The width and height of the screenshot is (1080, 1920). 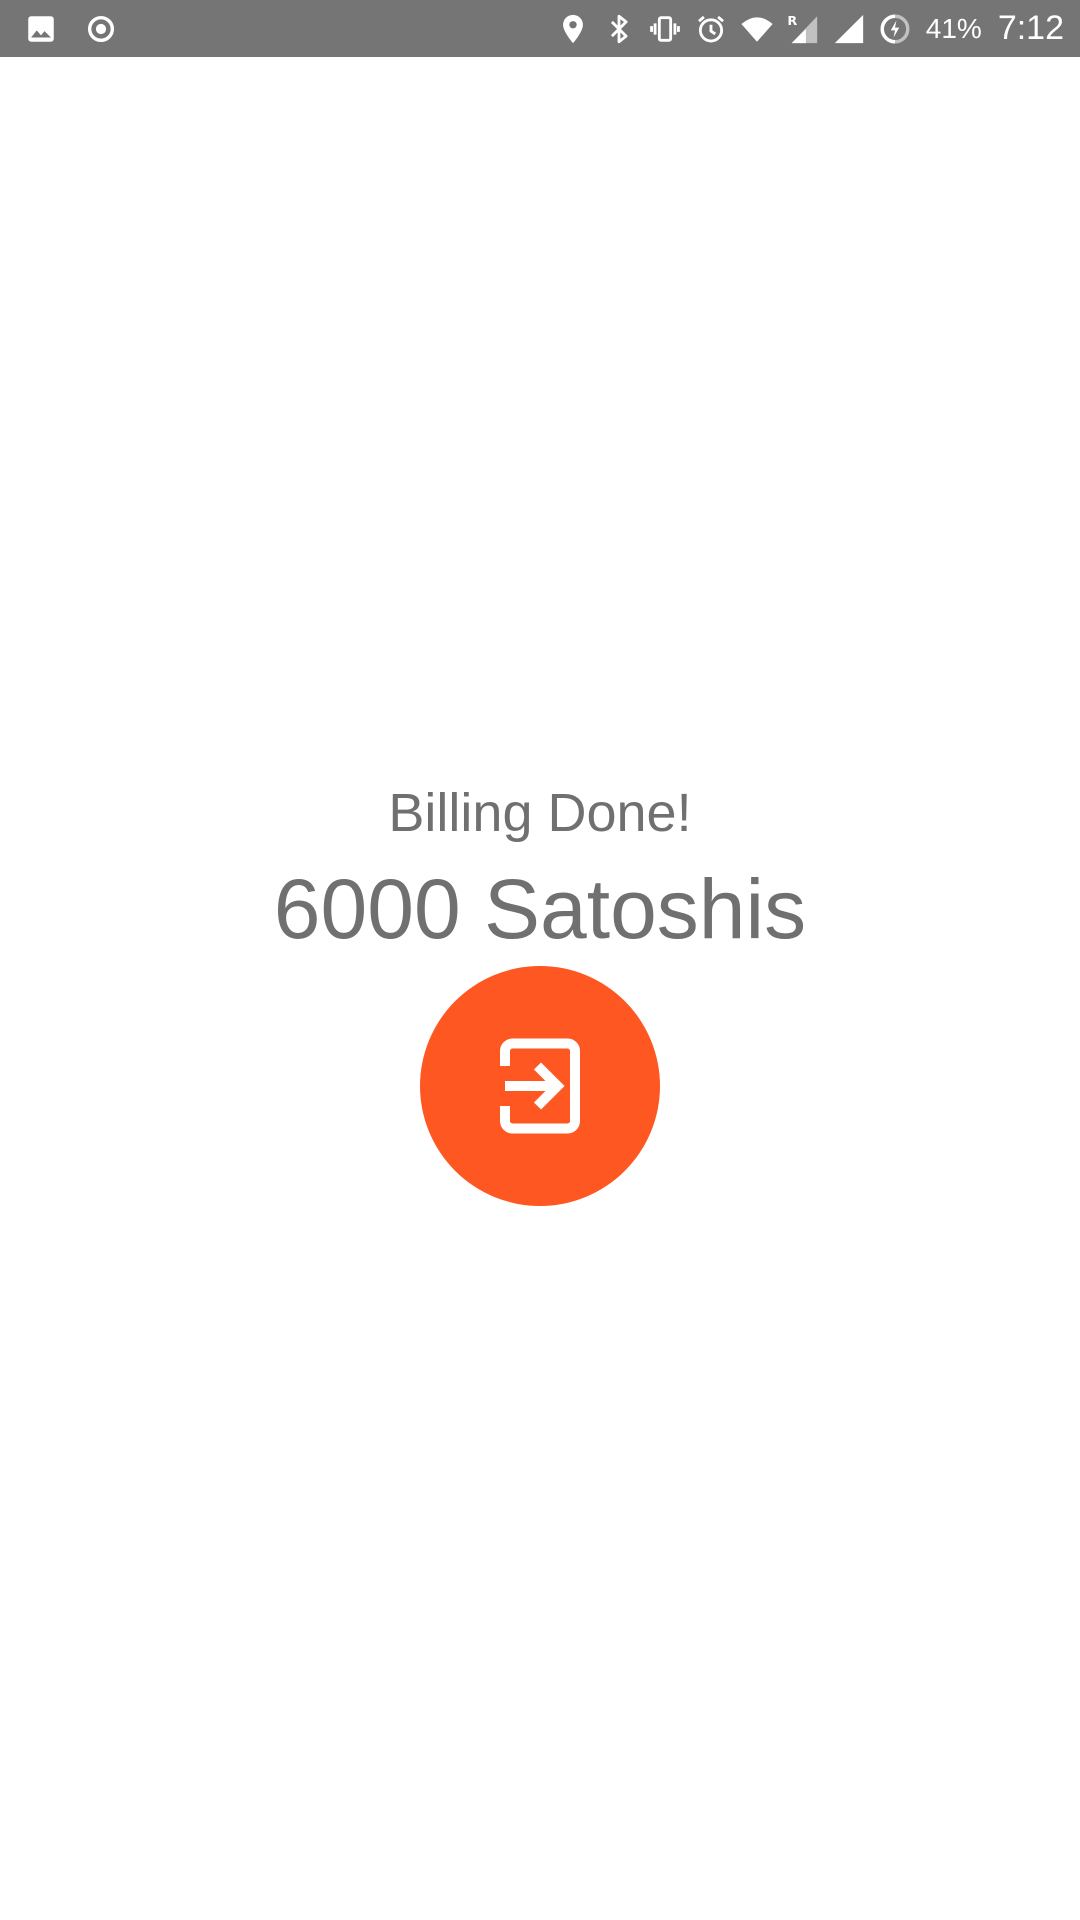 I want to click on billing-summary: Billing Done! 6000 Satoshis, so click(x=540, y=868).